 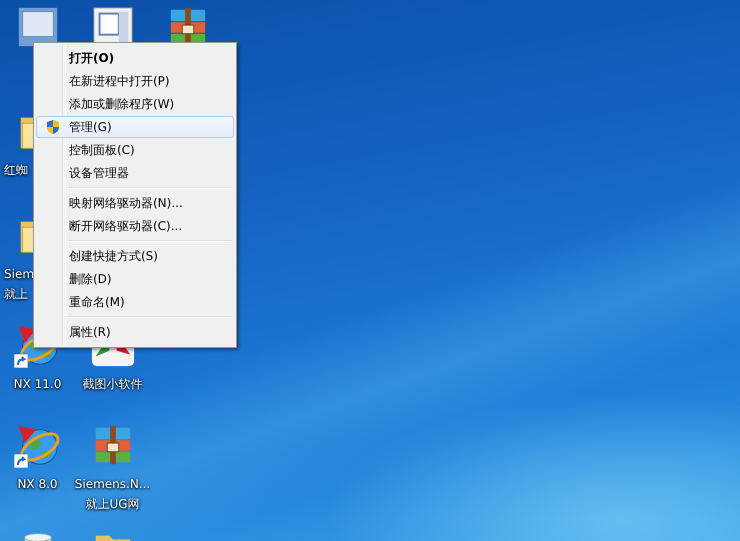 What do you see at coordinates (135, 279) in the screenshot?
I see `menu-item: 删除(D)` at bounding box center [135, 279].